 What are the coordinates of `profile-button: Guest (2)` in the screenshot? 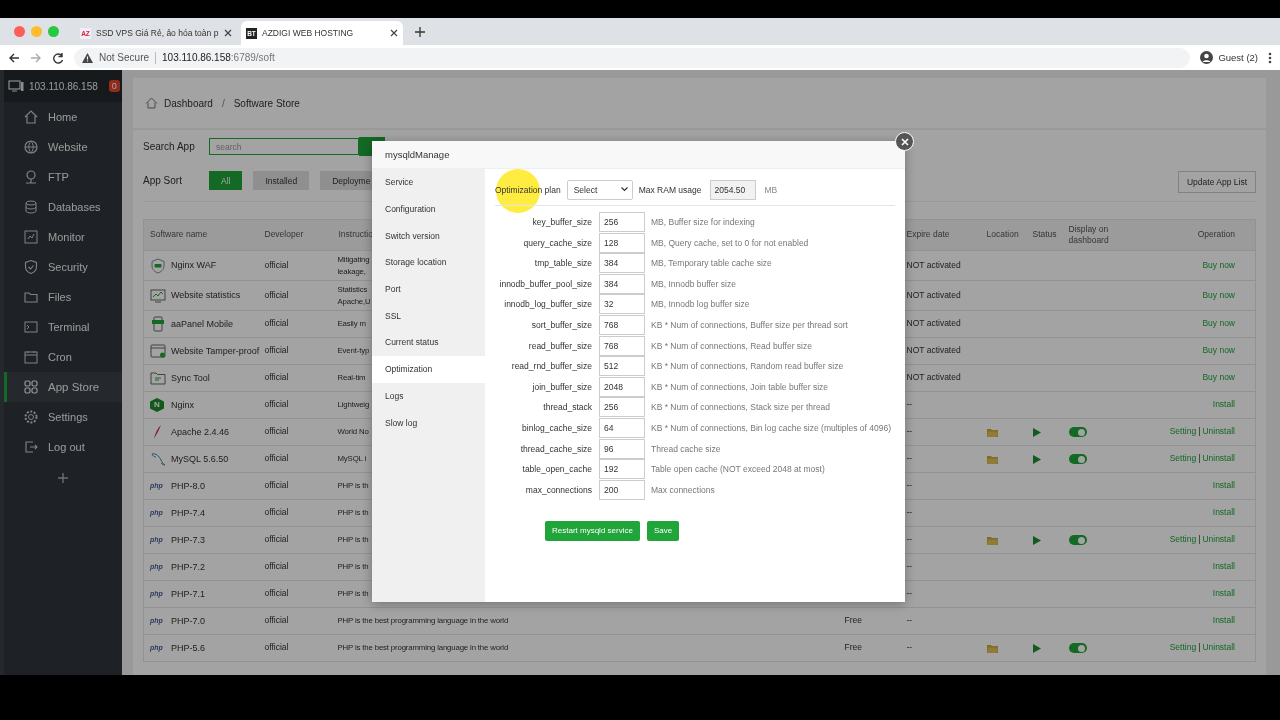 It's located at (1229, 57).